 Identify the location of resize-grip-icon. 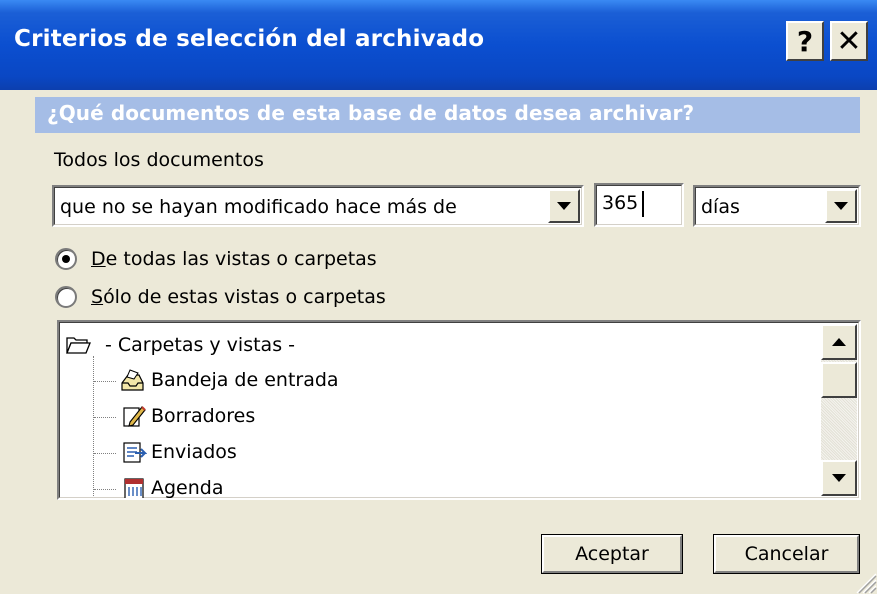
(864, 581).